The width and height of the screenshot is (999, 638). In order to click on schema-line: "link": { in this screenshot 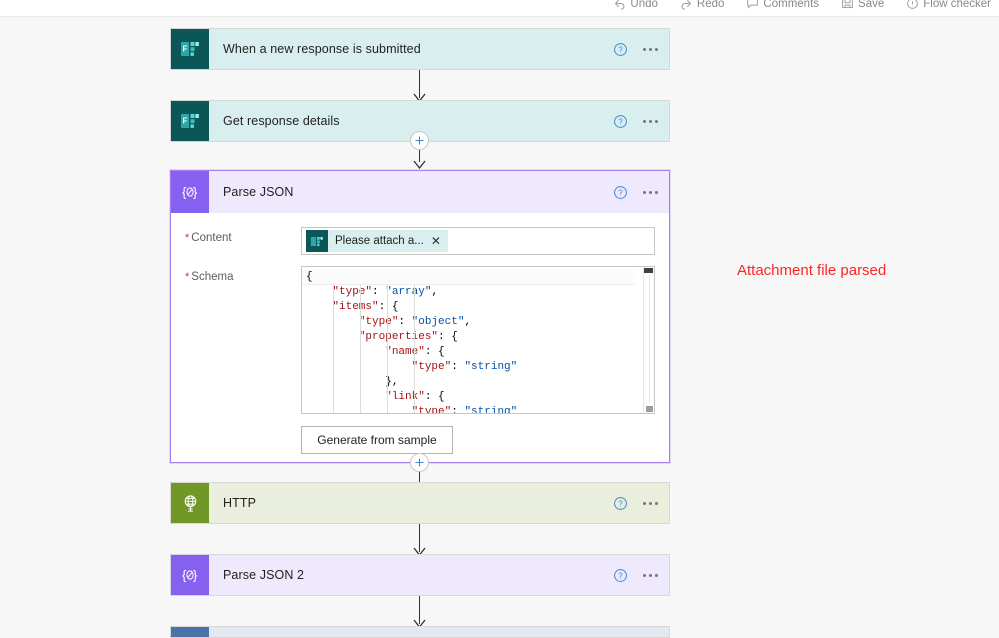, I will do `click(415, 397)`.